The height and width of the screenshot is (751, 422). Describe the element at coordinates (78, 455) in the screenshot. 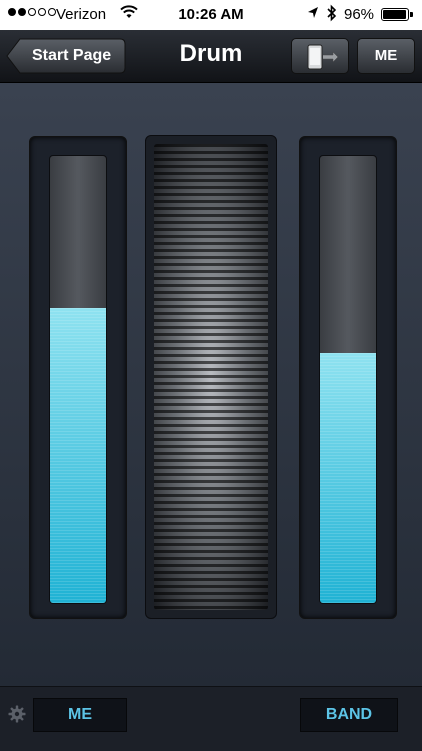

I see `left-level-fill` at that location.